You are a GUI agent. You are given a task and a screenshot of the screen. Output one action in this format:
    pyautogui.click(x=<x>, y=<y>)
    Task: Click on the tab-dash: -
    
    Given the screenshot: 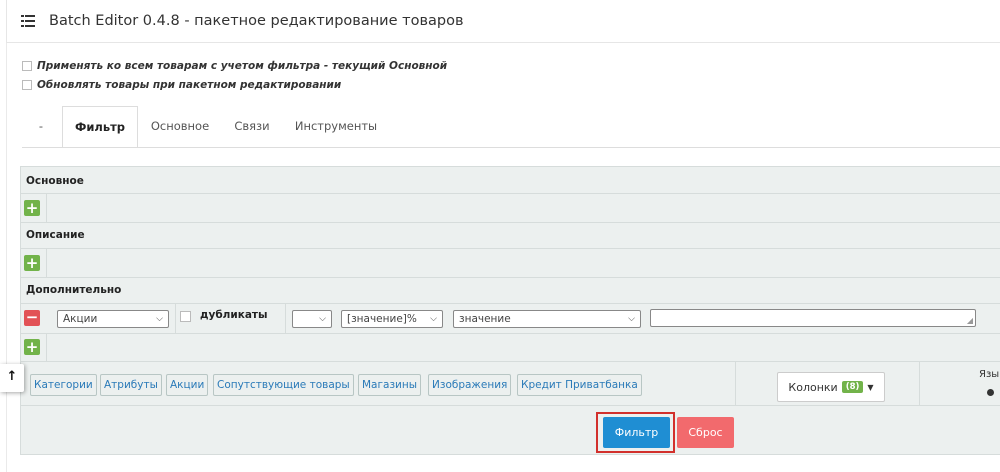 What is the action you would take?
    pyautogui.click(x=41, y=127)
    